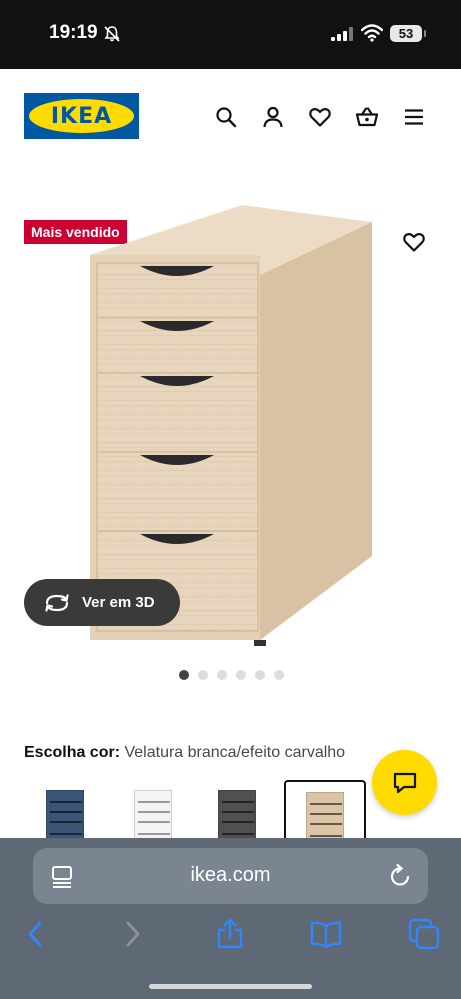 This screenshot has height=999, width=461. I want to click on gallery-pagination, so click(231, 675).